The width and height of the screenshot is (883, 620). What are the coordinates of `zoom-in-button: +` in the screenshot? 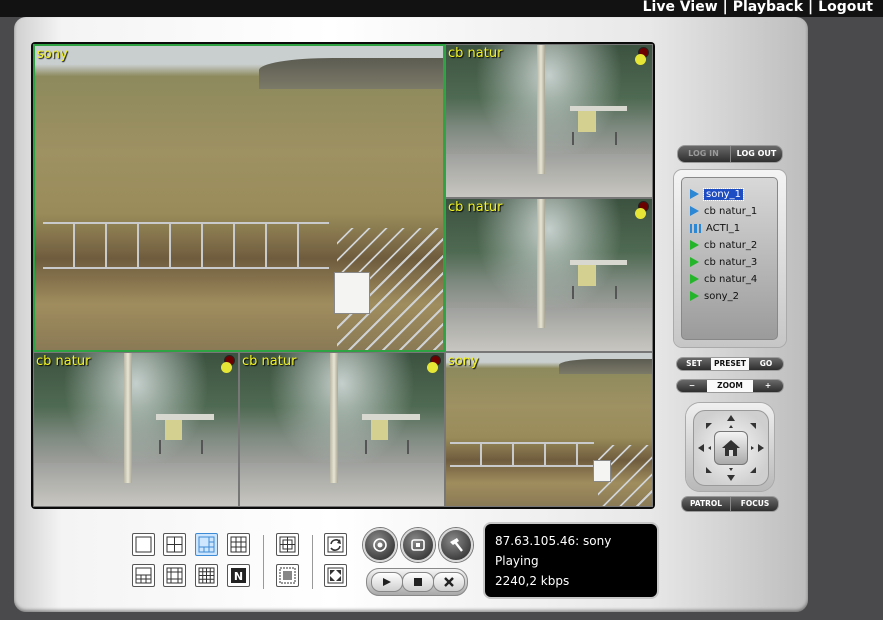 It's located at (768, 386).